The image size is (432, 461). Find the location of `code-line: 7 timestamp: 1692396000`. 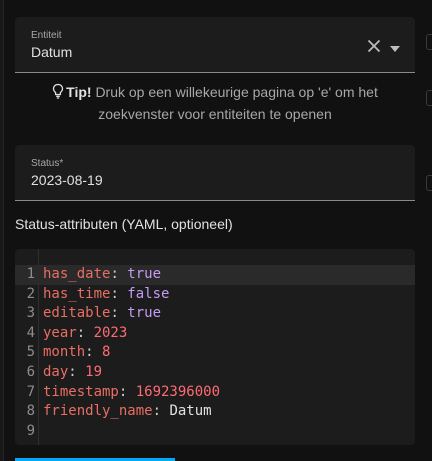

code-line: 7 timestamp: 1692396000 is located at coordinates (215, 393).